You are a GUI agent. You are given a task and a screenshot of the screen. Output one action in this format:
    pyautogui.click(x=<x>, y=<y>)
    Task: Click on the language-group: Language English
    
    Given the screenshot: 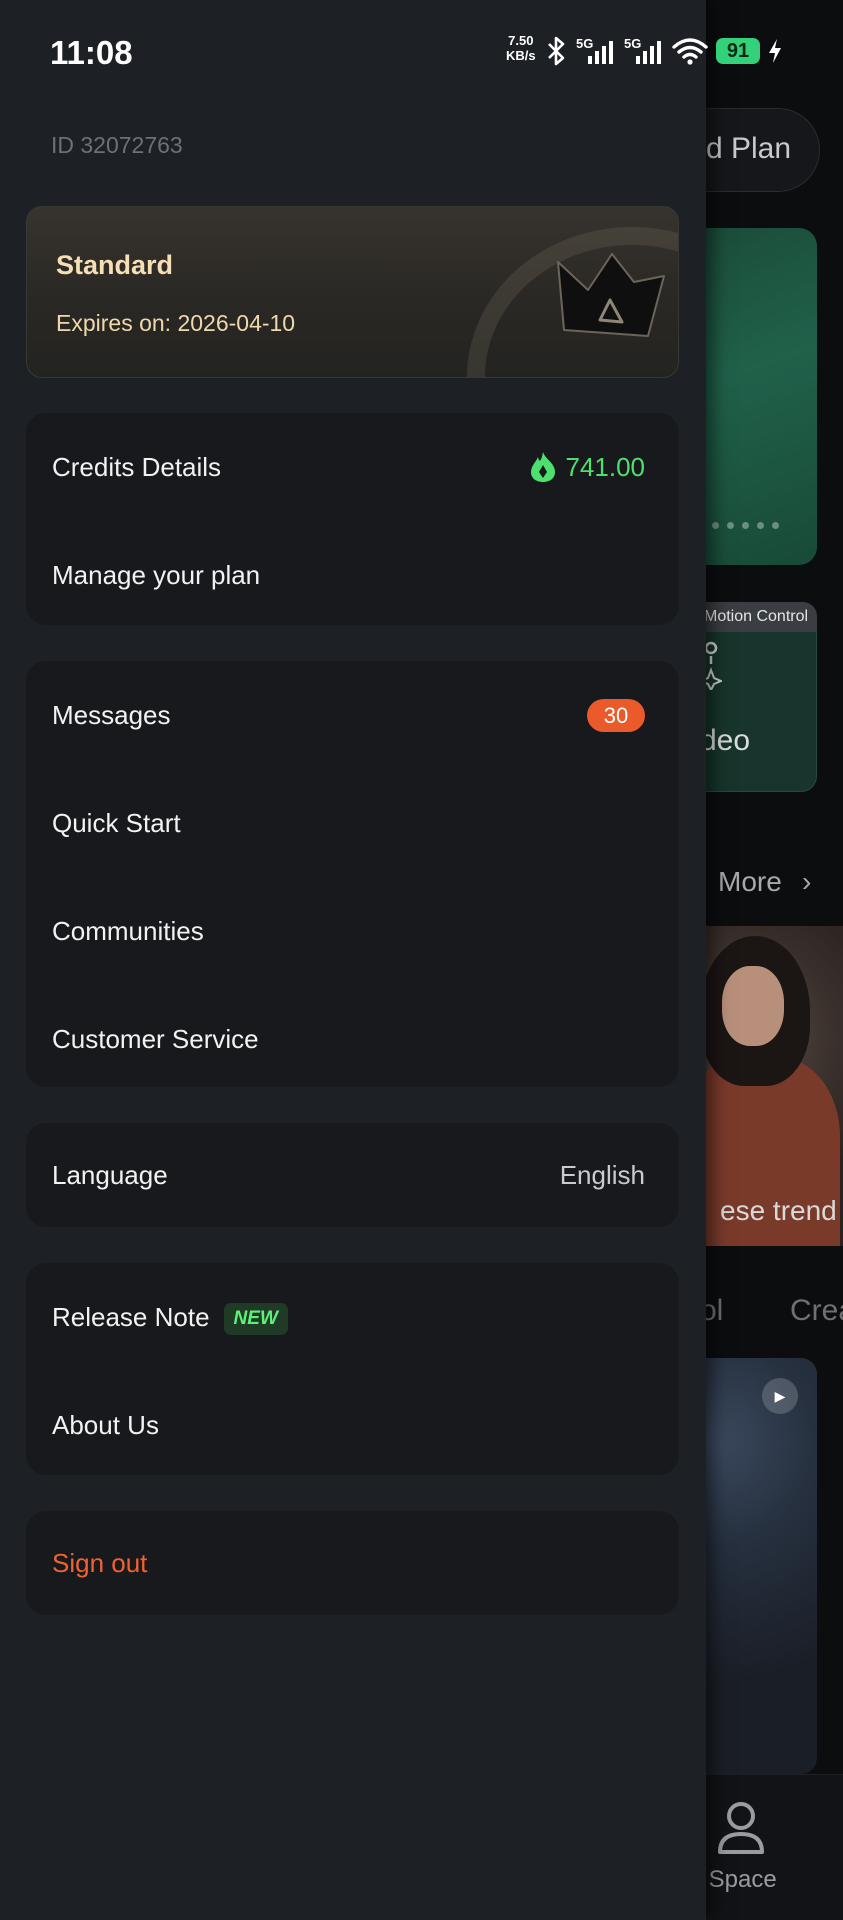 What is the action you would take?
    pyautogui.click(x=352, y=1175)
    